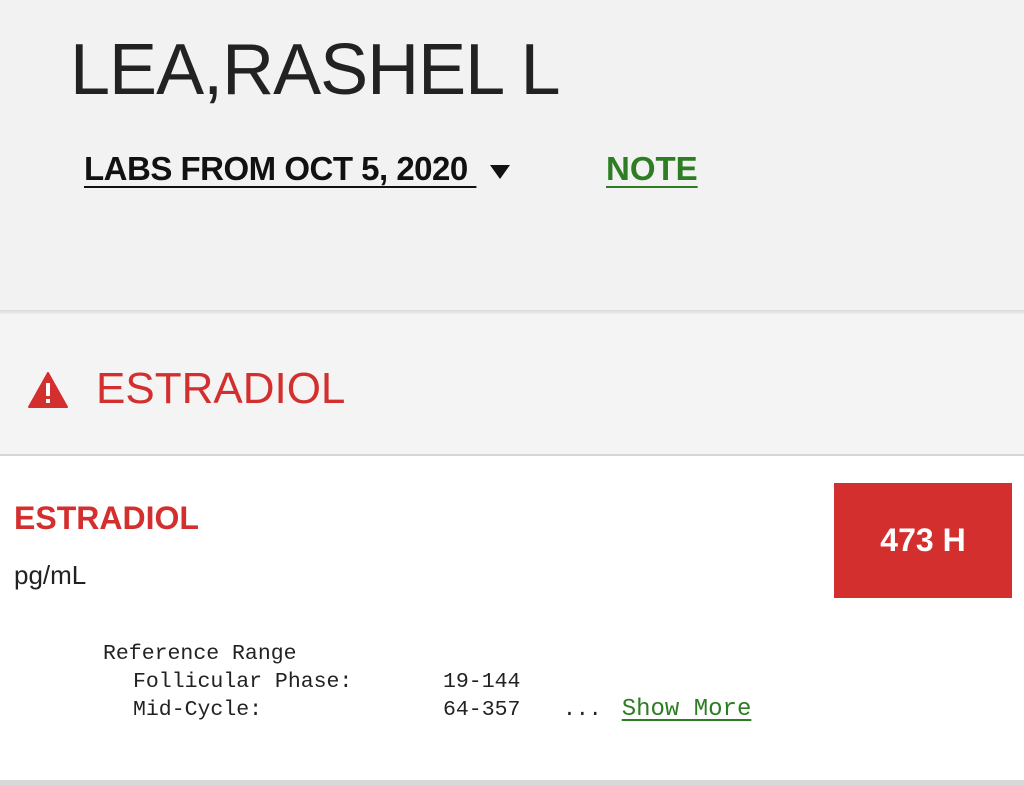 The width and height of the screenshot is (1024, 785). I want to click on test-name: ESTRADIOL, so click(106, 518).